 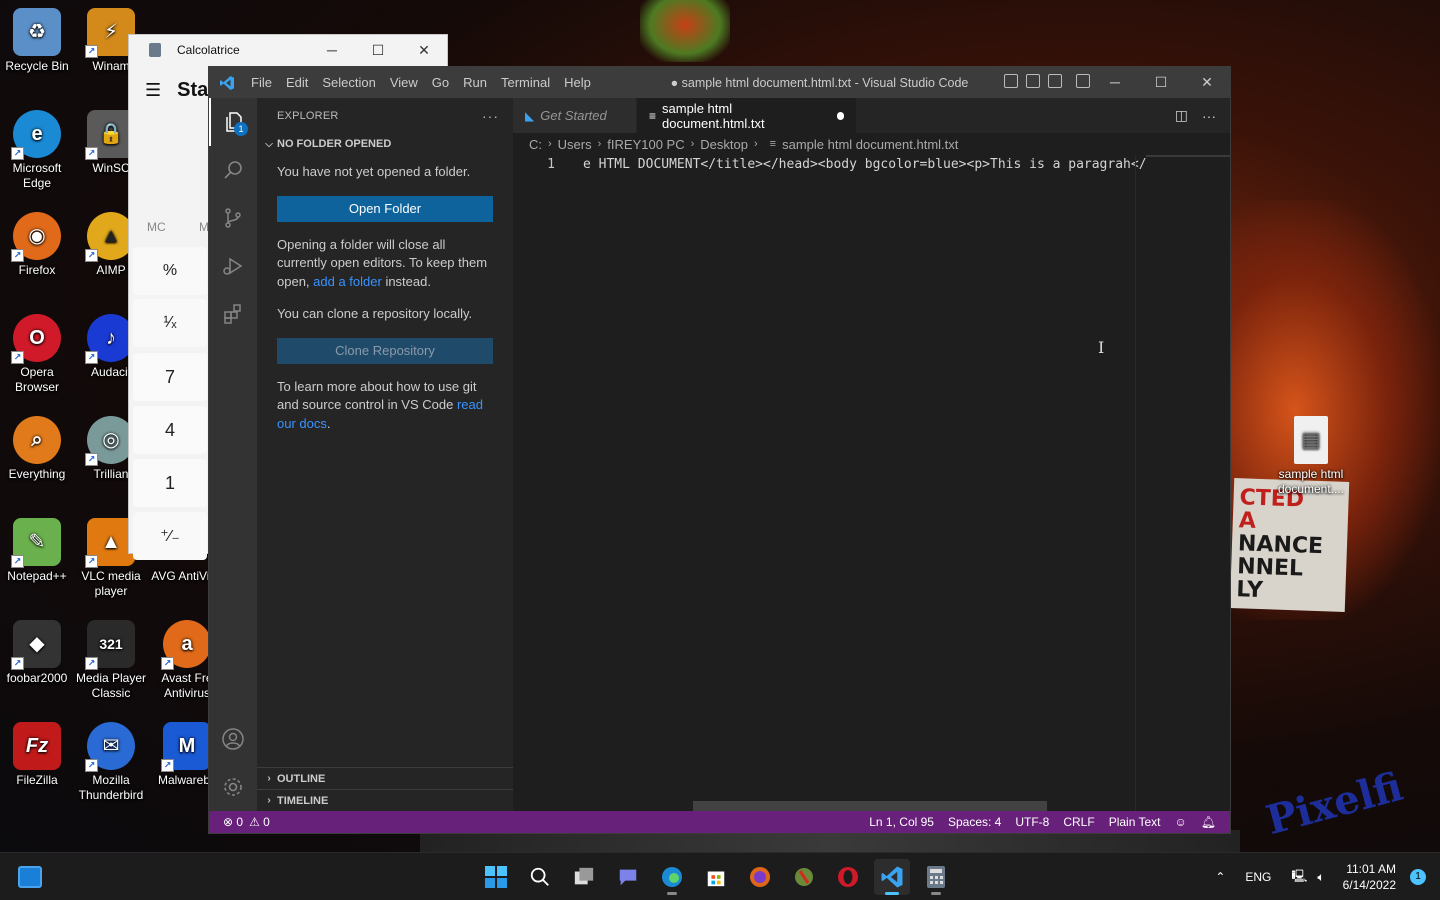 I want to click on menu-terminal: Terminal, so click(x=525, y=82).